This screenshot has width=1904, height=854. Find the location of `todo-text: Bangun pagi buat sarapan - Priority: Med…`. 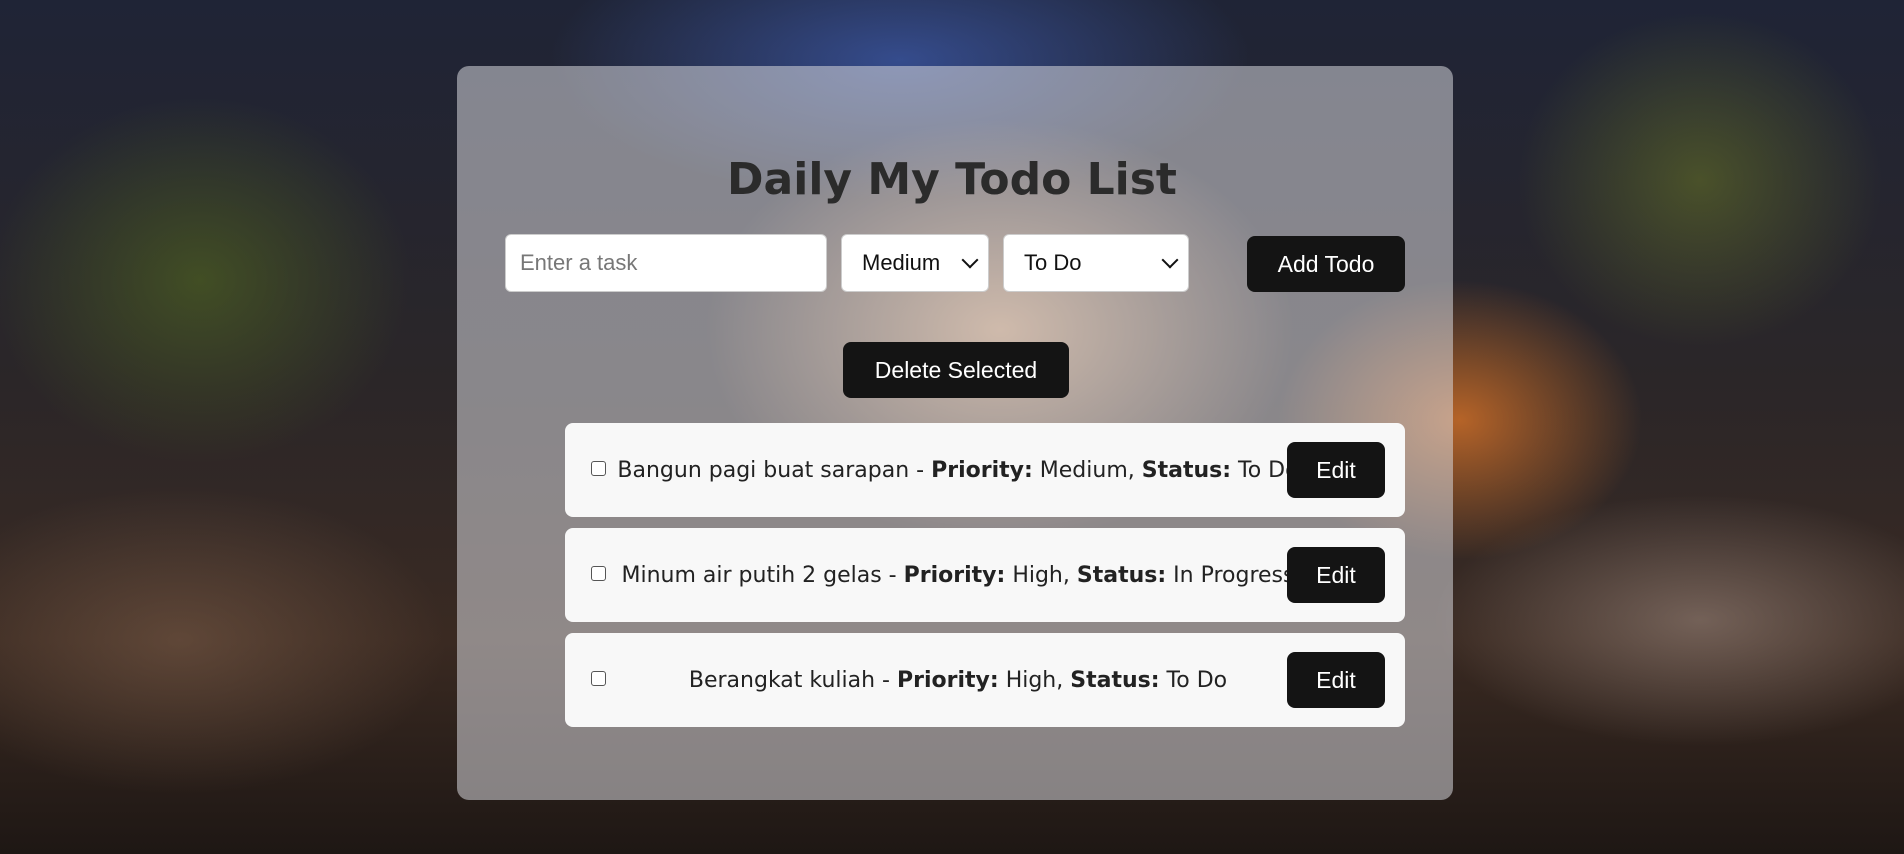

todo-text: Bangun pagi buat sarapan - Priority: Med… is located at coordinates (958, 470).